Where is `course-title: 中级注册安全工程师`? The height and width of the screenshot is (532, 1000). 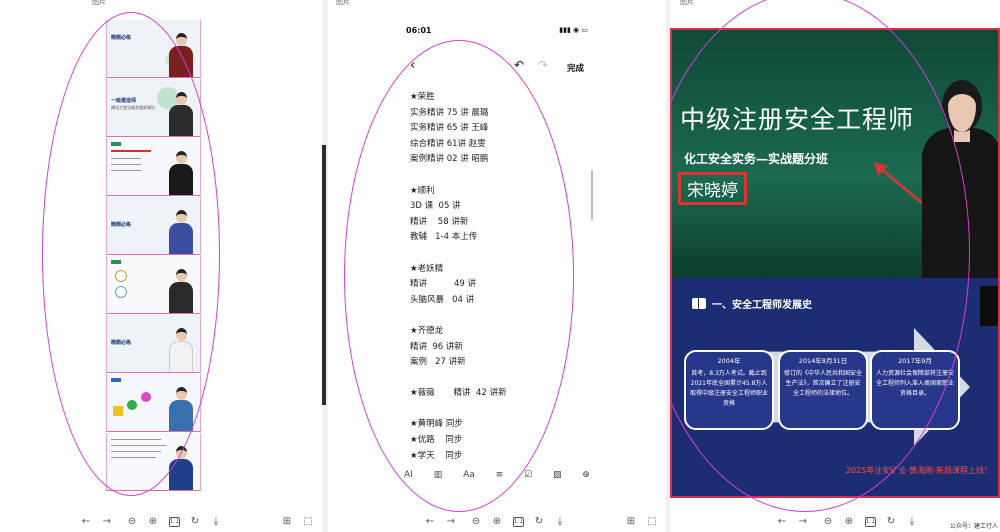
course-title: 中级注册安全工程师 is located at coordinates (797, 119).